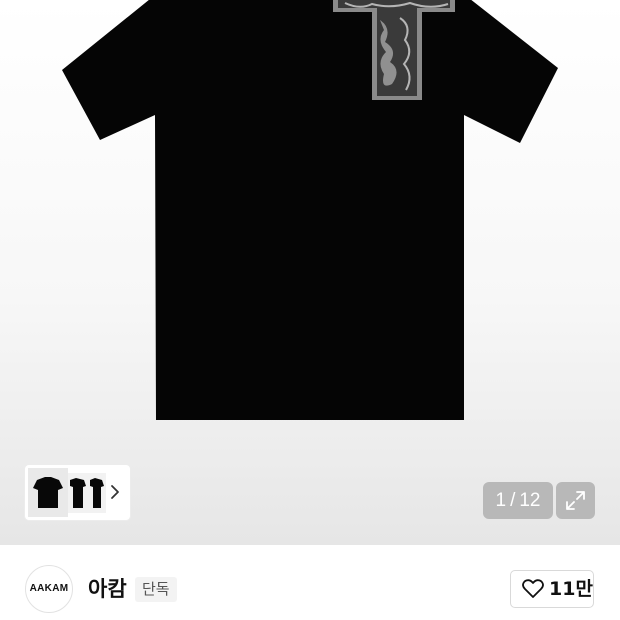  What do you see at coordinates (115, 492) in the screenshot?
I see `chevron-right-icon` at bounding box center [115, 492].